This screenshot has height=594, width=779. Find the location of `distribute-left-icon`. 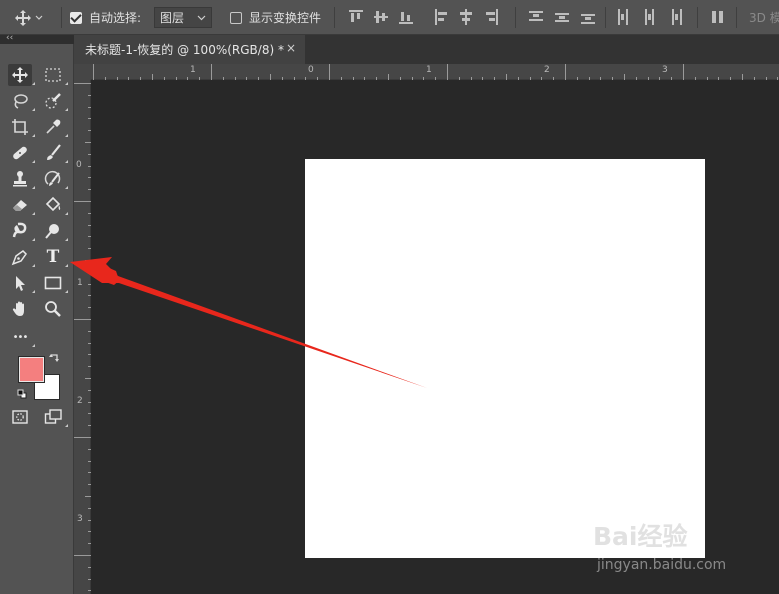

distribute-left-icon is located at coordinates (624, 17).